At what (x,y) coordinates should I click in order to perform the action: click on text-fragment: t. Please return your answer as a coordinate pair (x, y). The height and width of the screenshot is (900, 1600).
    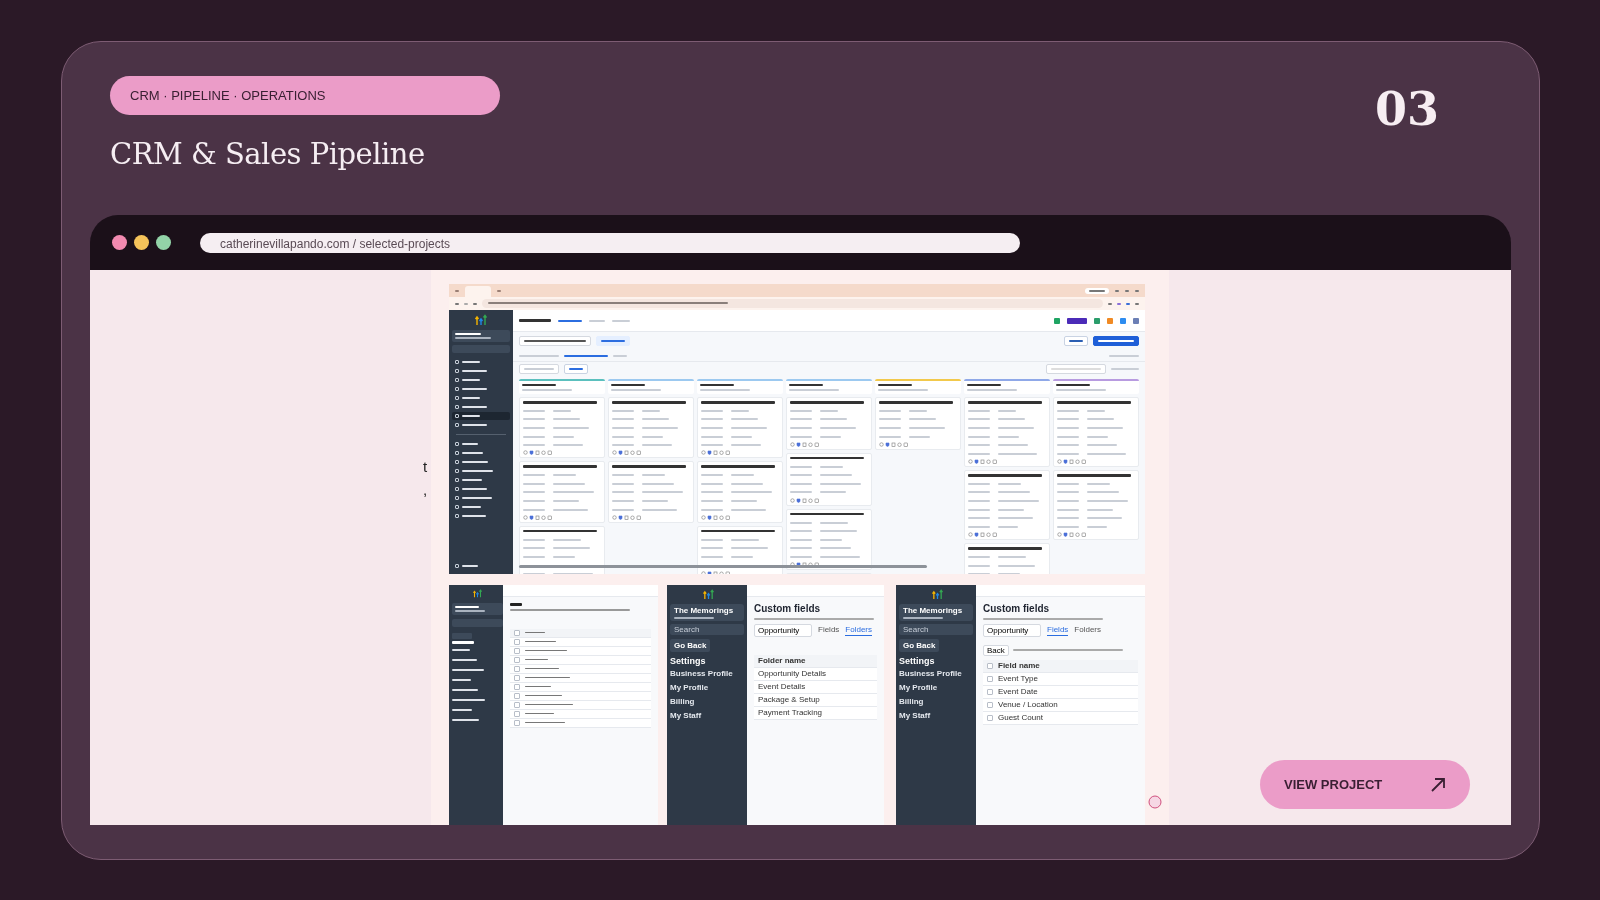
    Looking at the image, I should click on (425, 466).